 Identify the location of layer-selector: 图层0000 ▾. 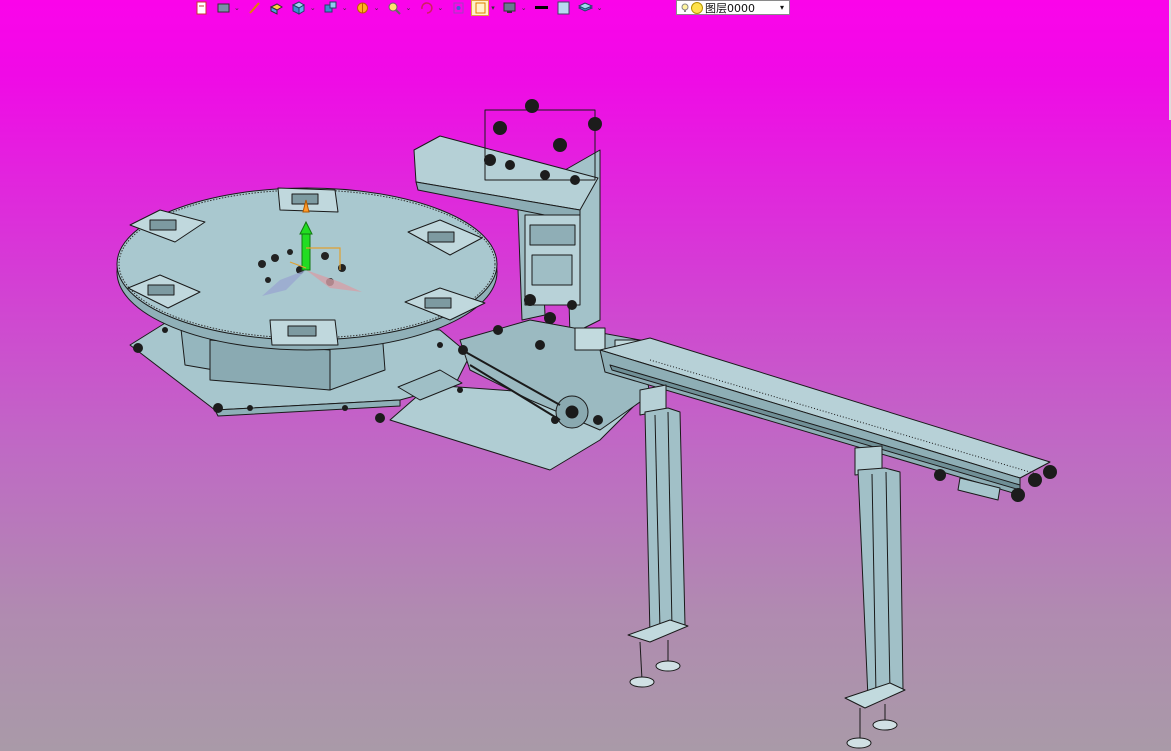
(733, 7).